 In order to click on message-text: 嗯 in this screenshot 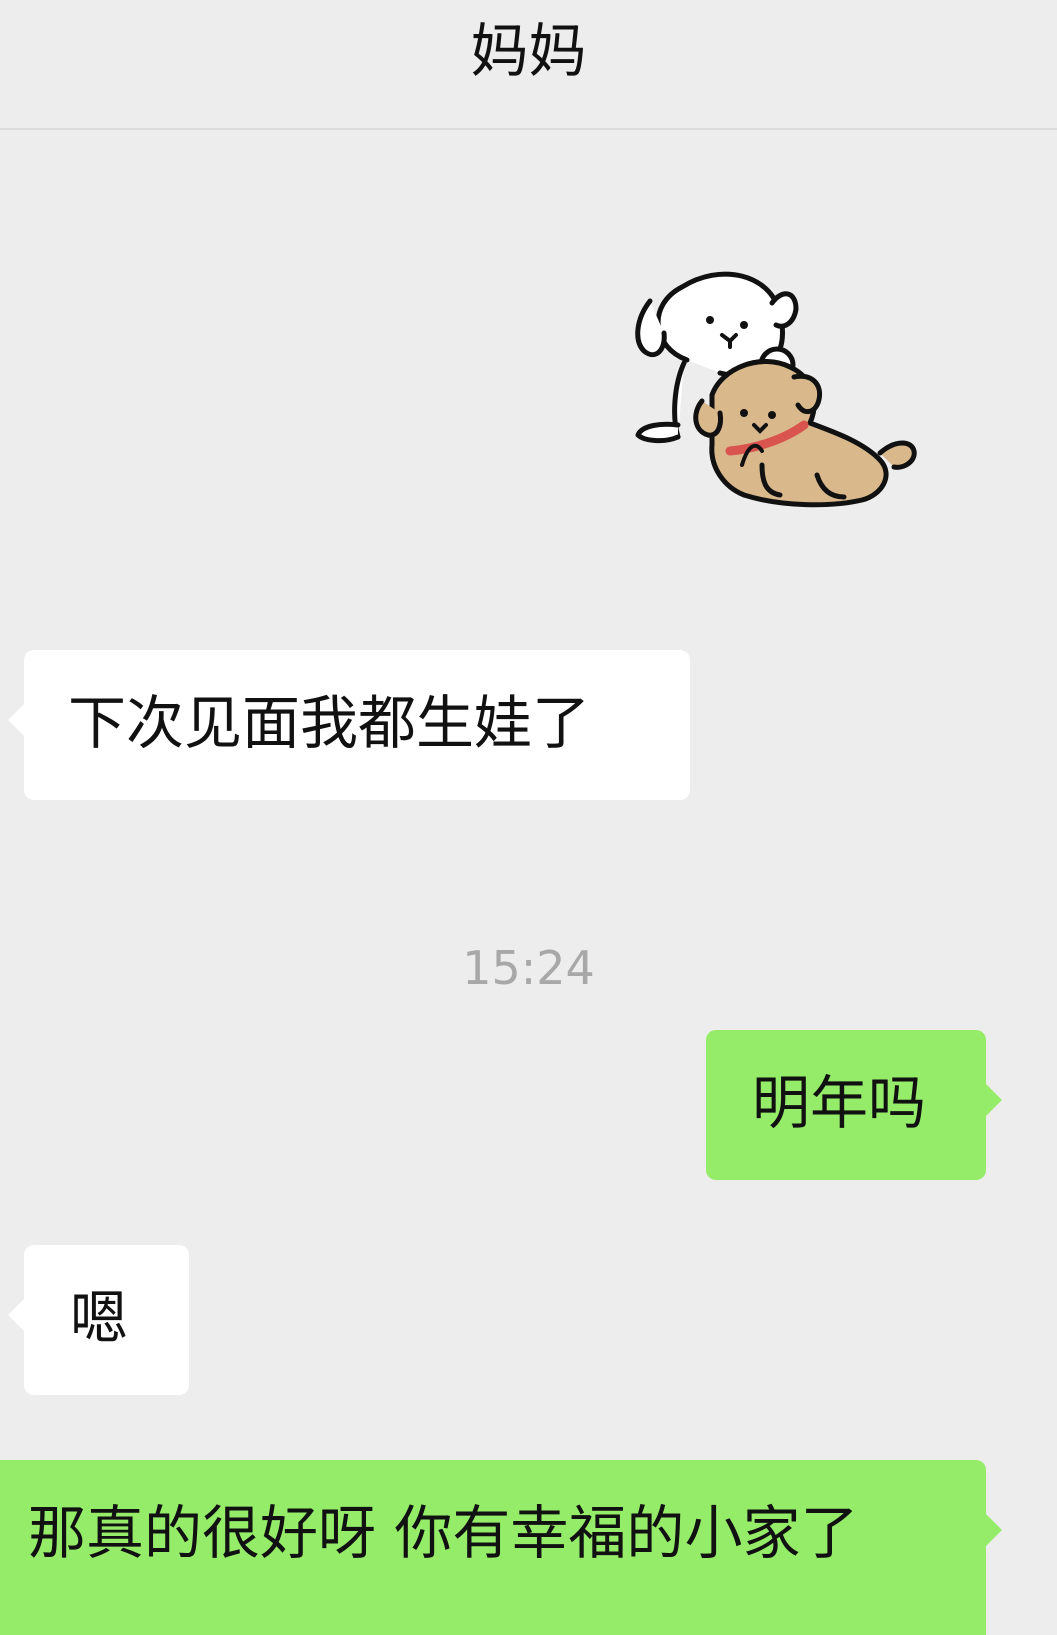, I will do `click(99, 1318)`.